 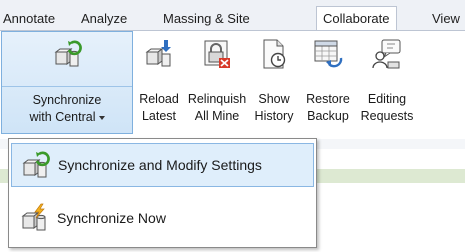 What do you see at coordinates (29, 19) in the screenshot?
I see `tab-annotate: Annotate` at bounding box center [29, 19].